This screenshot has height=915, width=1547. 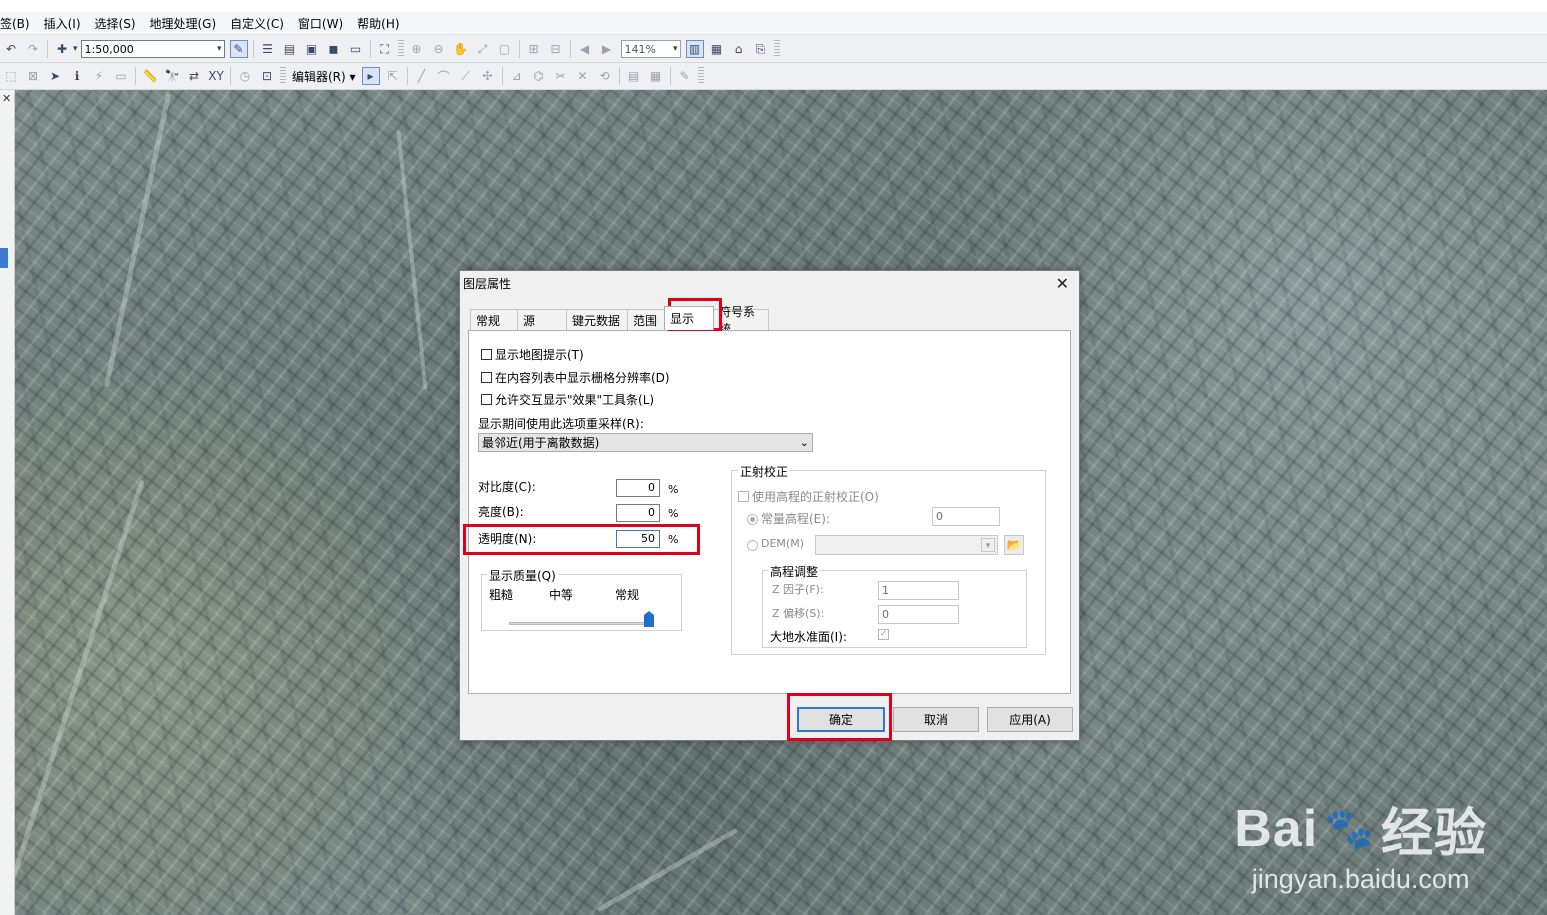 I want to click on toggle-draft-mode-icon: ▥, so click(x=694, y=49).